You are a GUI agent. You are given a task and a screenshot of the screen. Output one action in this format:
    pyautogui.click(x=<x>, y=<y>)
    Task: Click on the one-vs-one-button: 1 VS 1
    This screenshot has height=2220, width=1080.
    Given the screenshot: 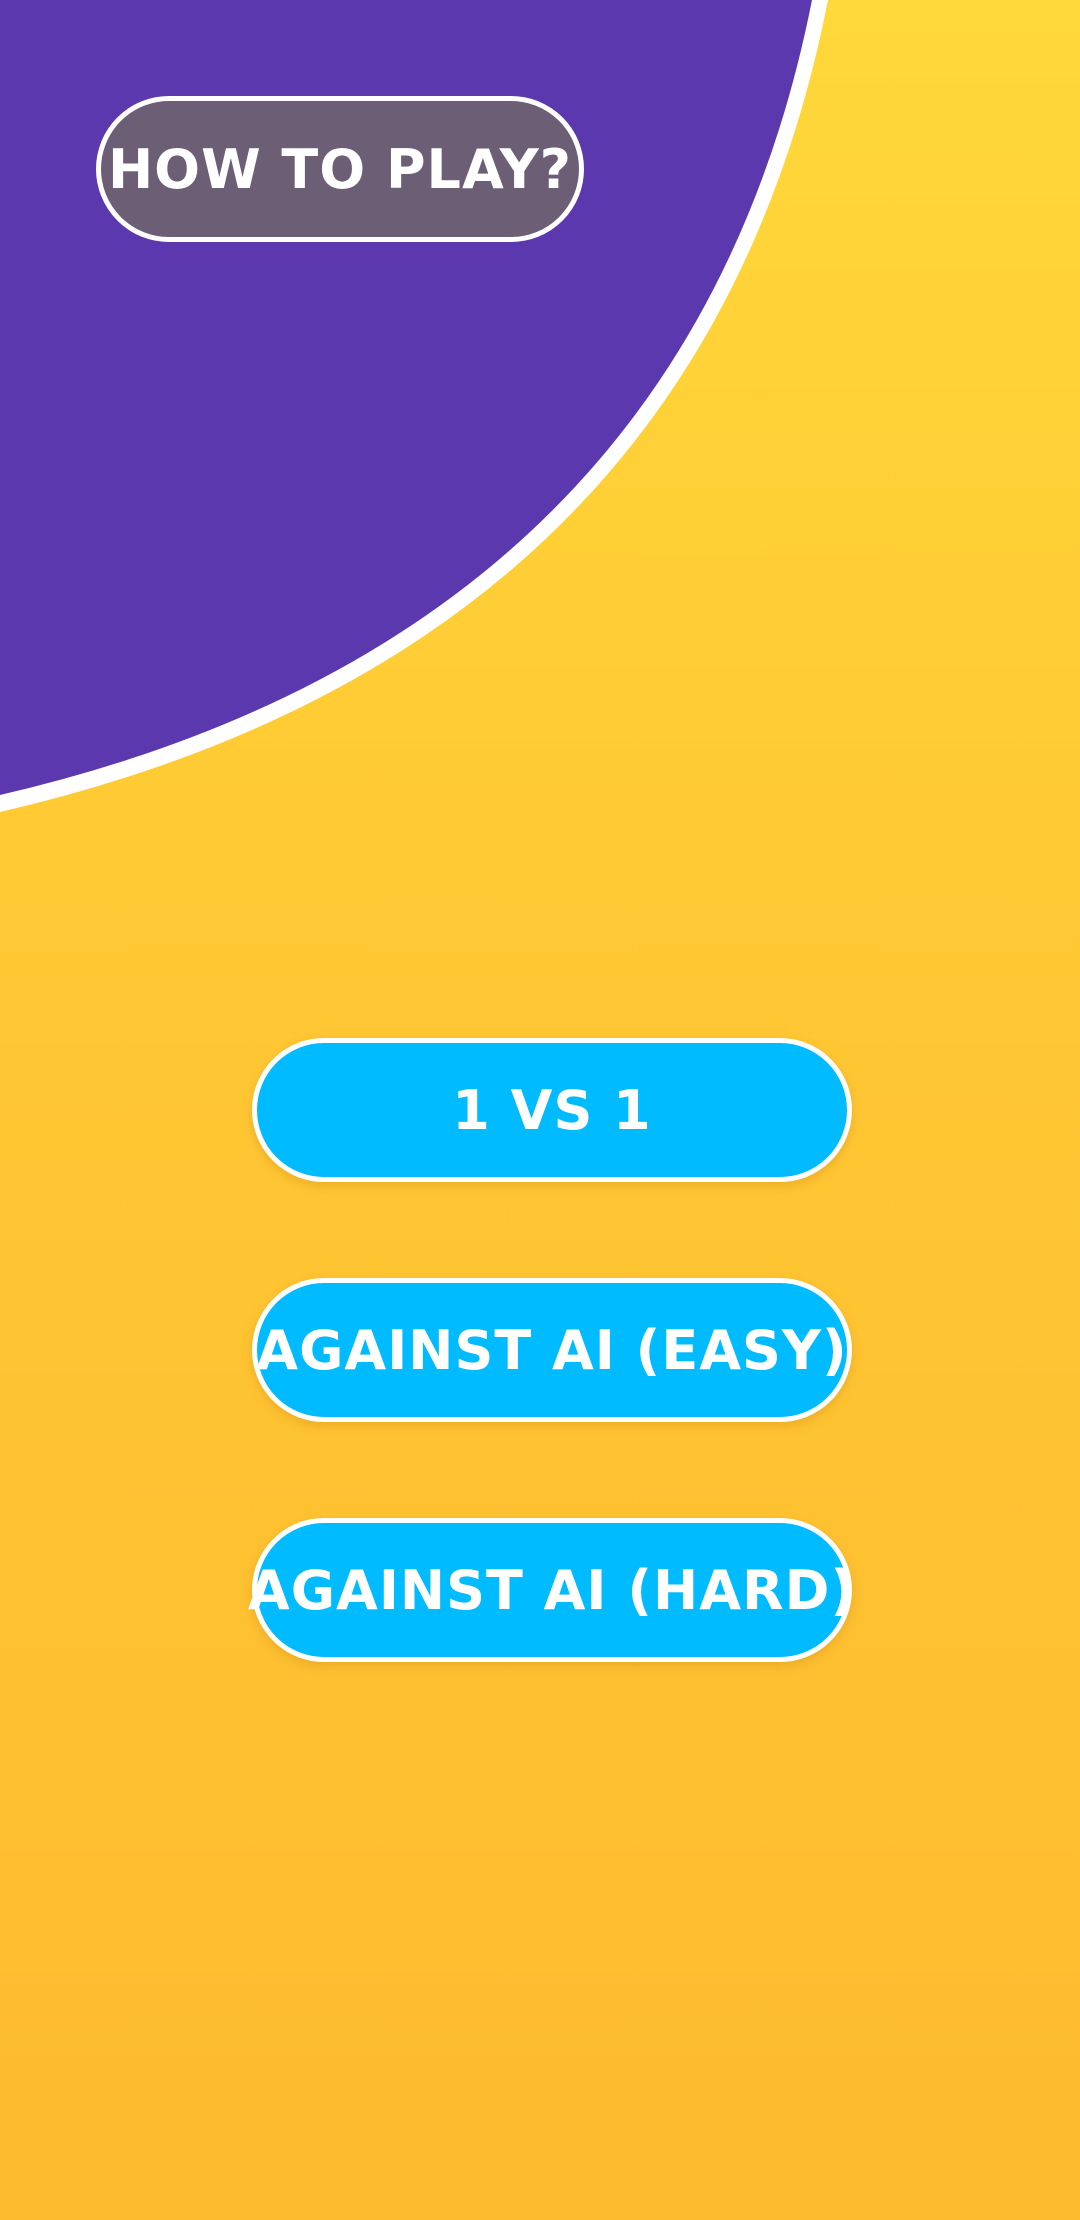 What is the action you would take?
    pyautogui.click(x=552, y=1110)
    